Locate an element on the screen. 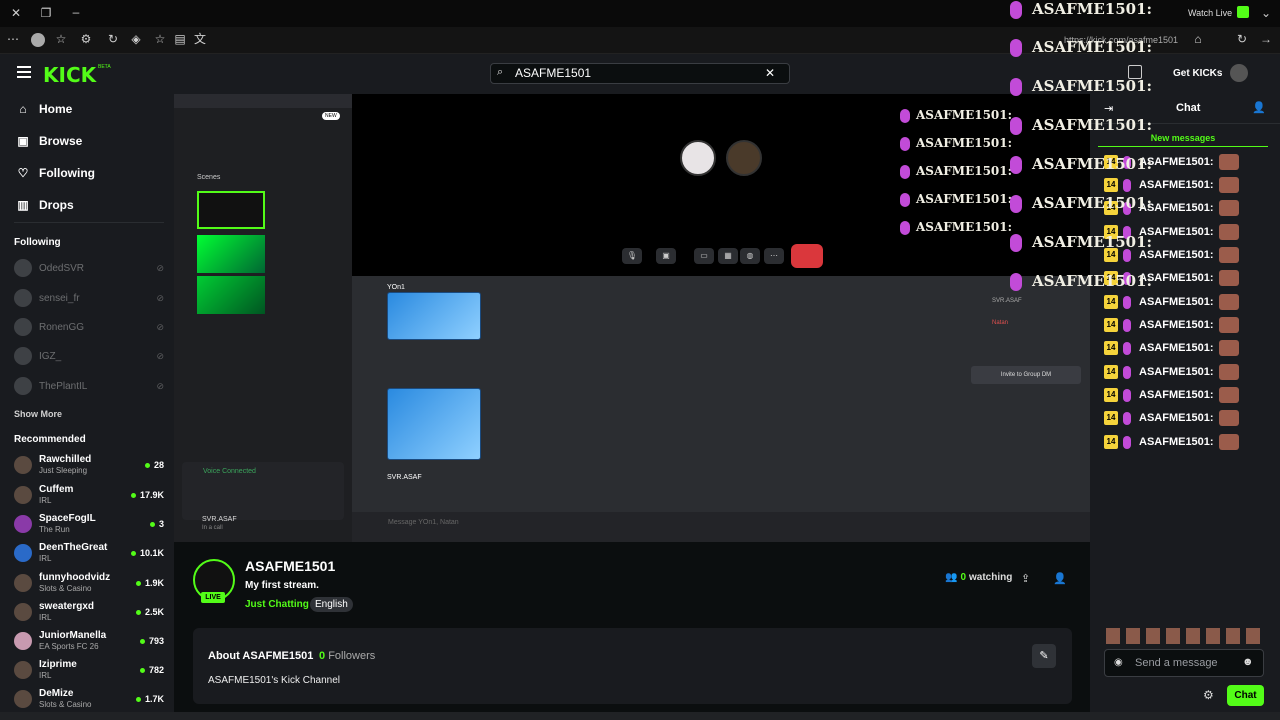 The height and width of the screenshot is (720, 1280). reader-icon: ▤ is located at coordinates (180, 40).